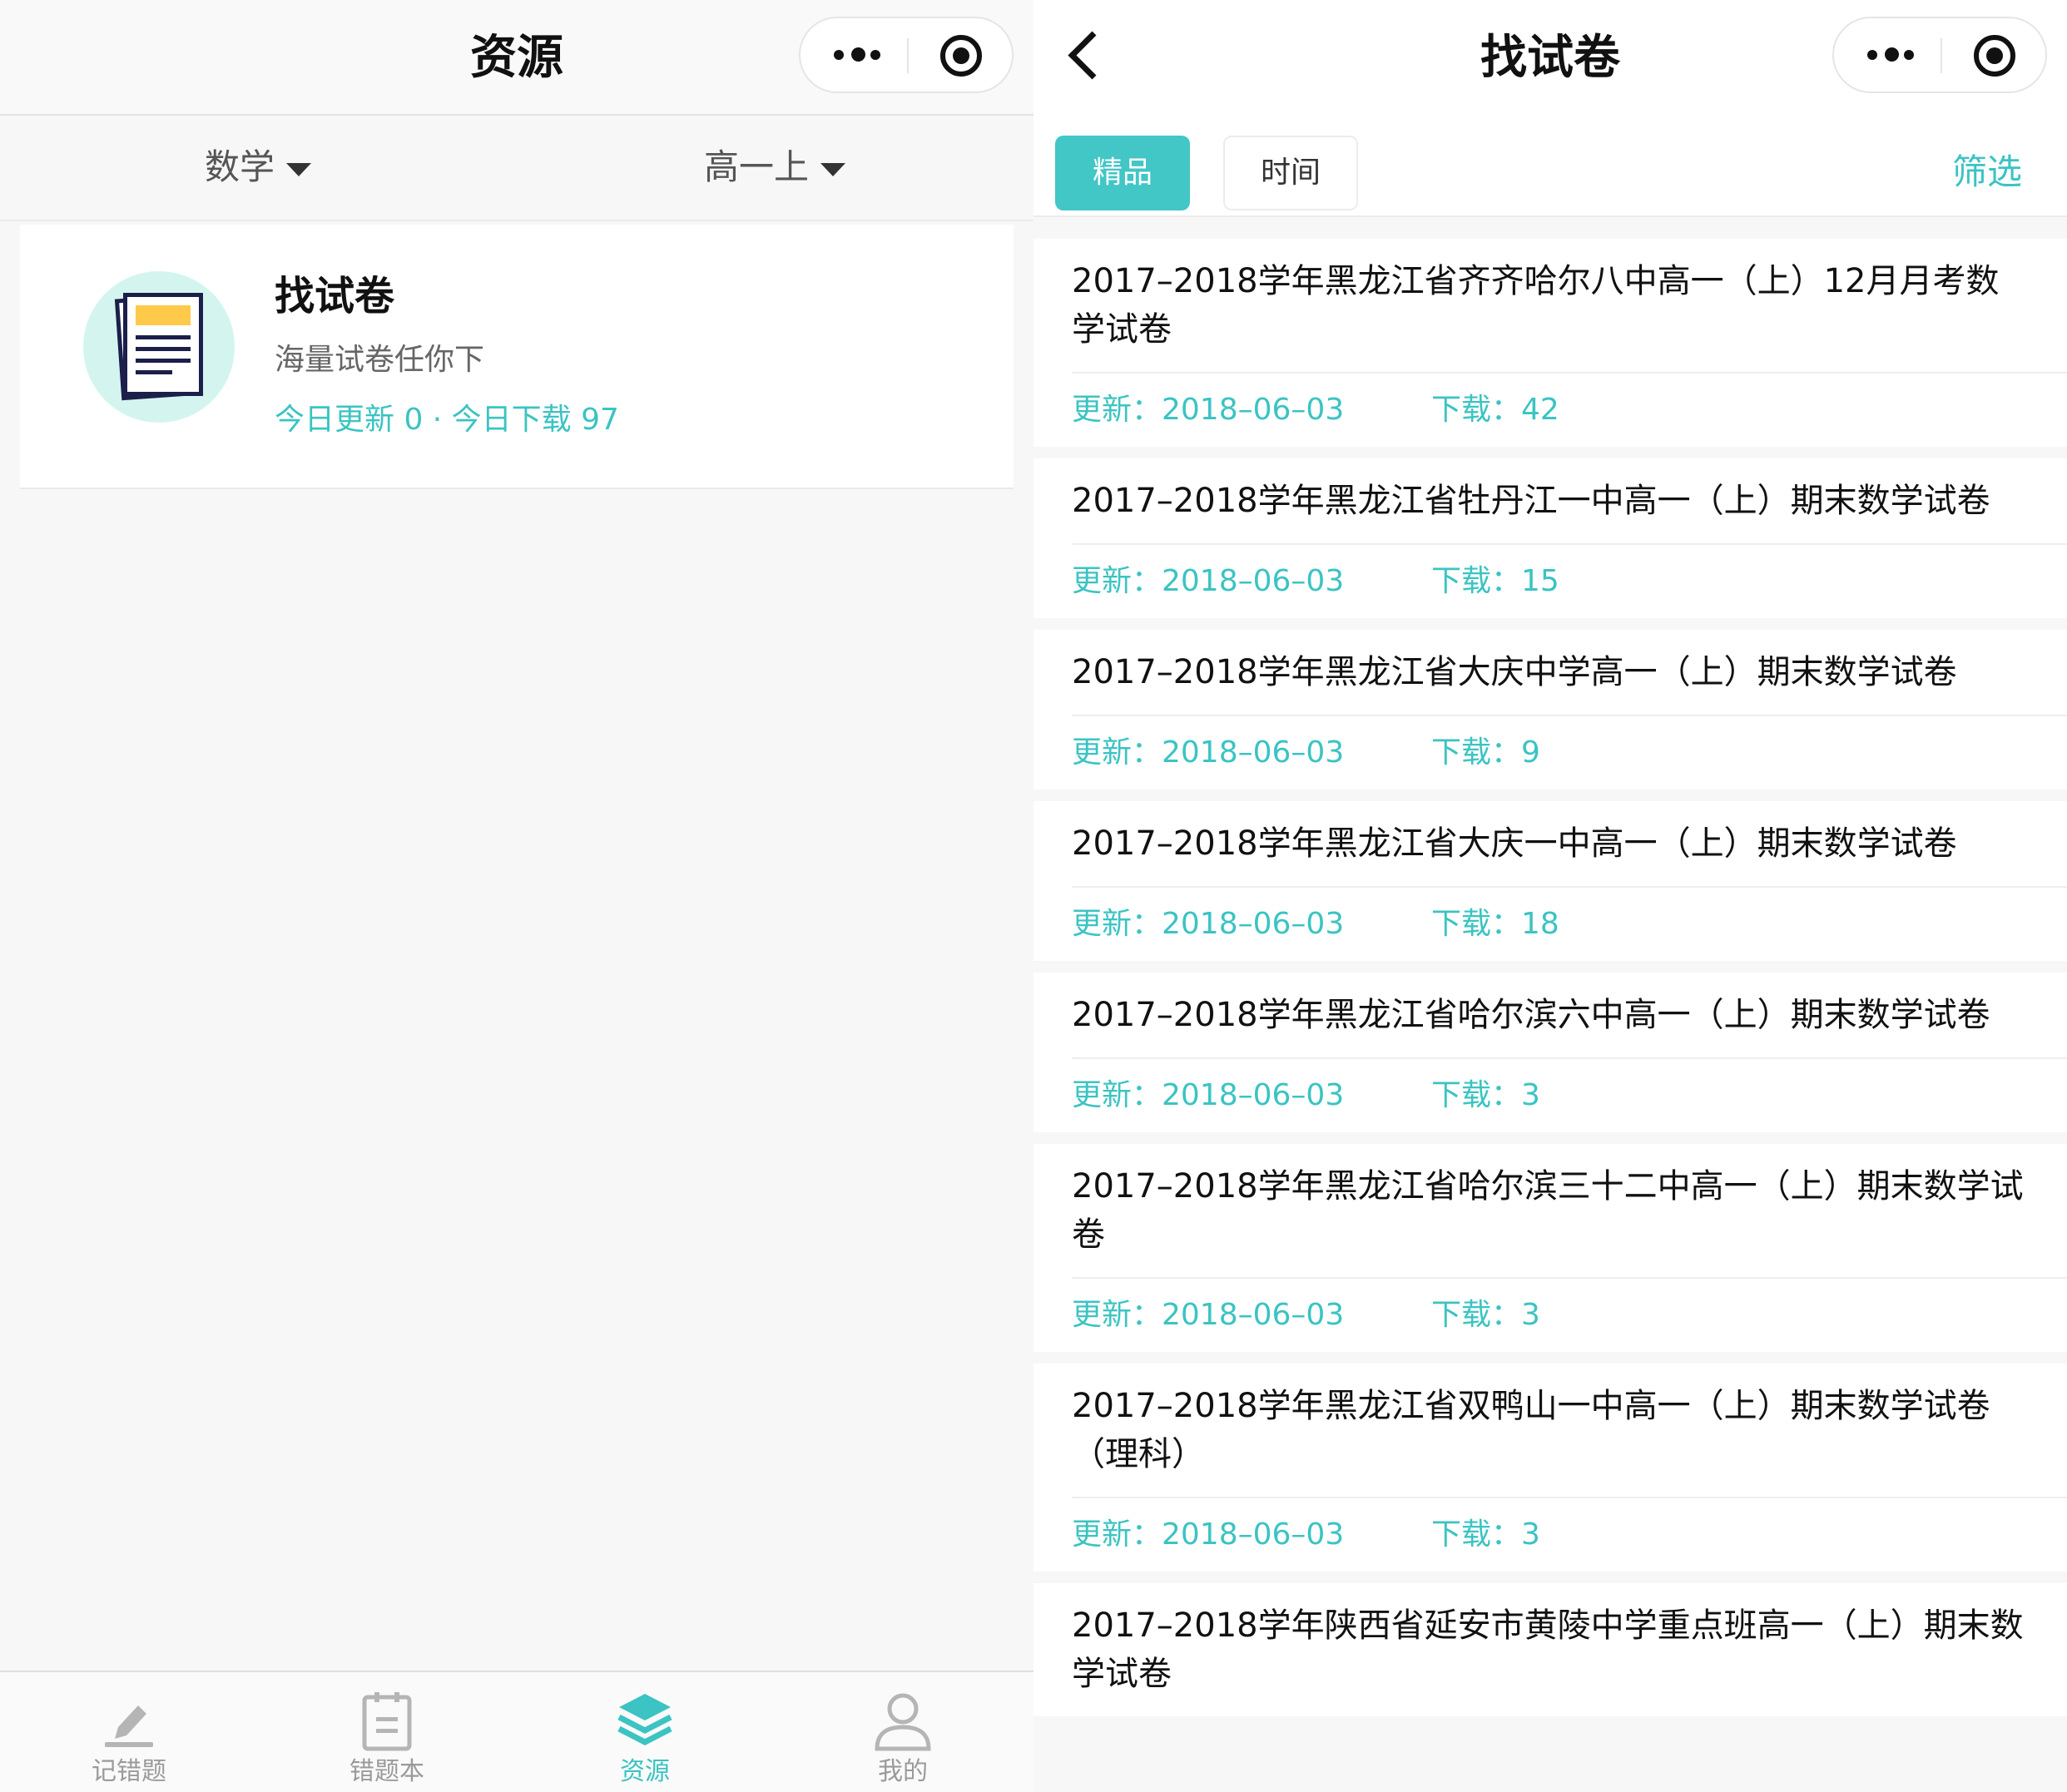 Image resolution: width=2067 pixels, height=1792 pixels. What do you see at coordinates (1531, 1430) in the screenshot?
I see `paper-title: 2017–2018学年黑龙江省双鸭山一中高一（上）期末数学试卷（理科）` at bounding box center [1531, 1430].